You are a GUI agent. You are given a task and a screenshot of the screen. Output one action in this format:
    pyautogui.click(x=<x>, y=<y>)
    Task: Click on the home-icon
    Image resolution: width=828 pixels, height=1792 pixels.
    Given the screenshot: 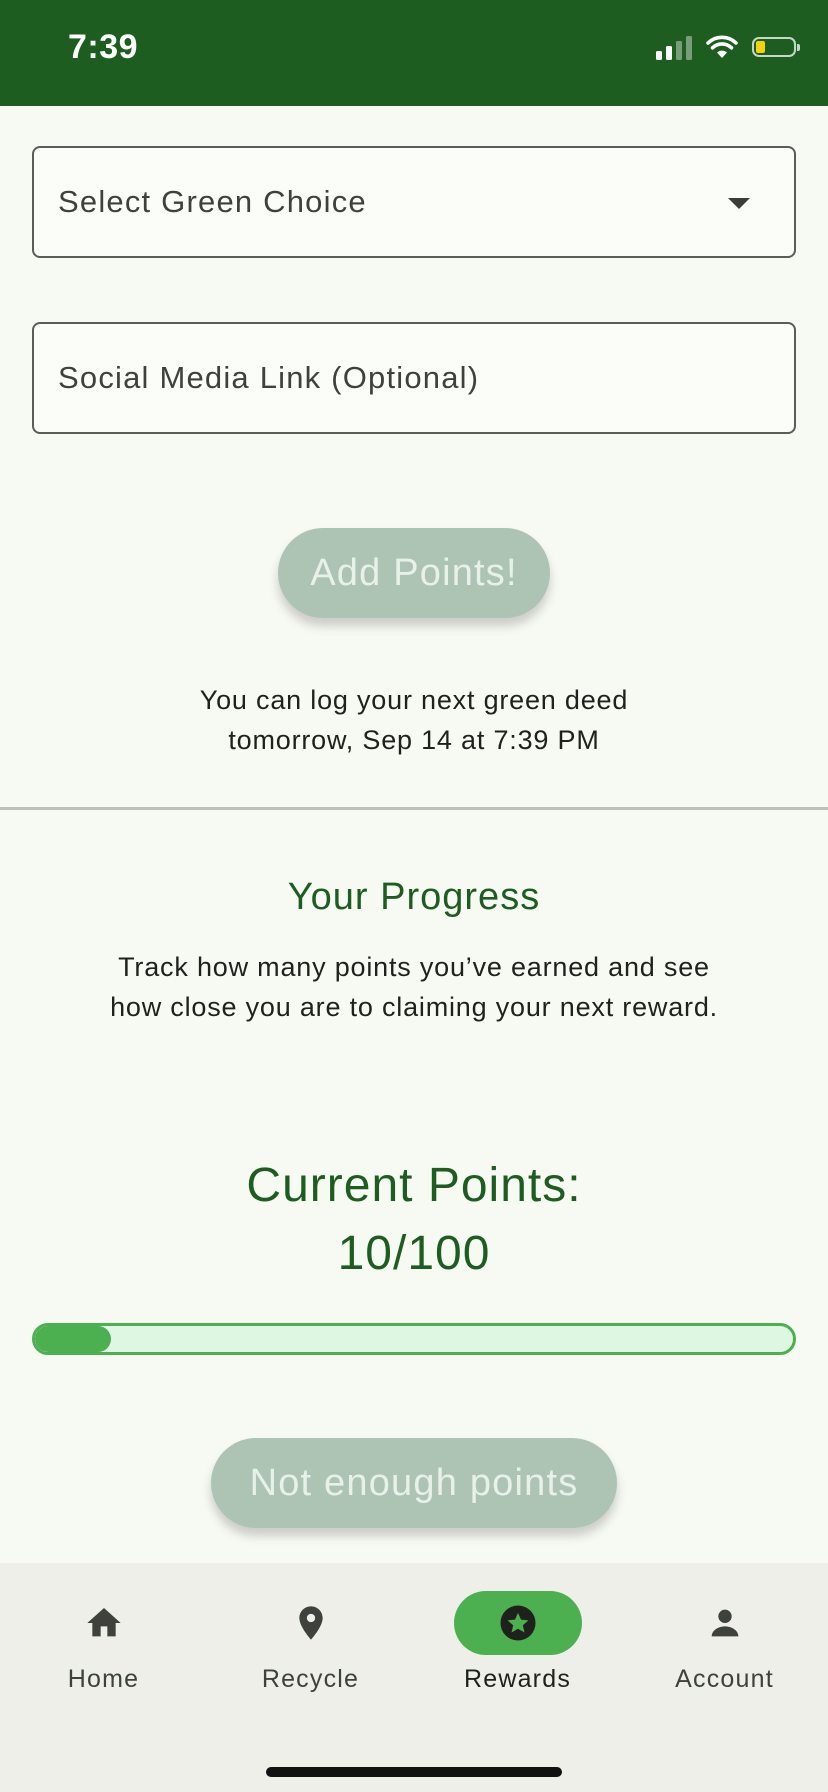 What is the action you would take?
    pyautogui.click(x=103, y=1622)
    